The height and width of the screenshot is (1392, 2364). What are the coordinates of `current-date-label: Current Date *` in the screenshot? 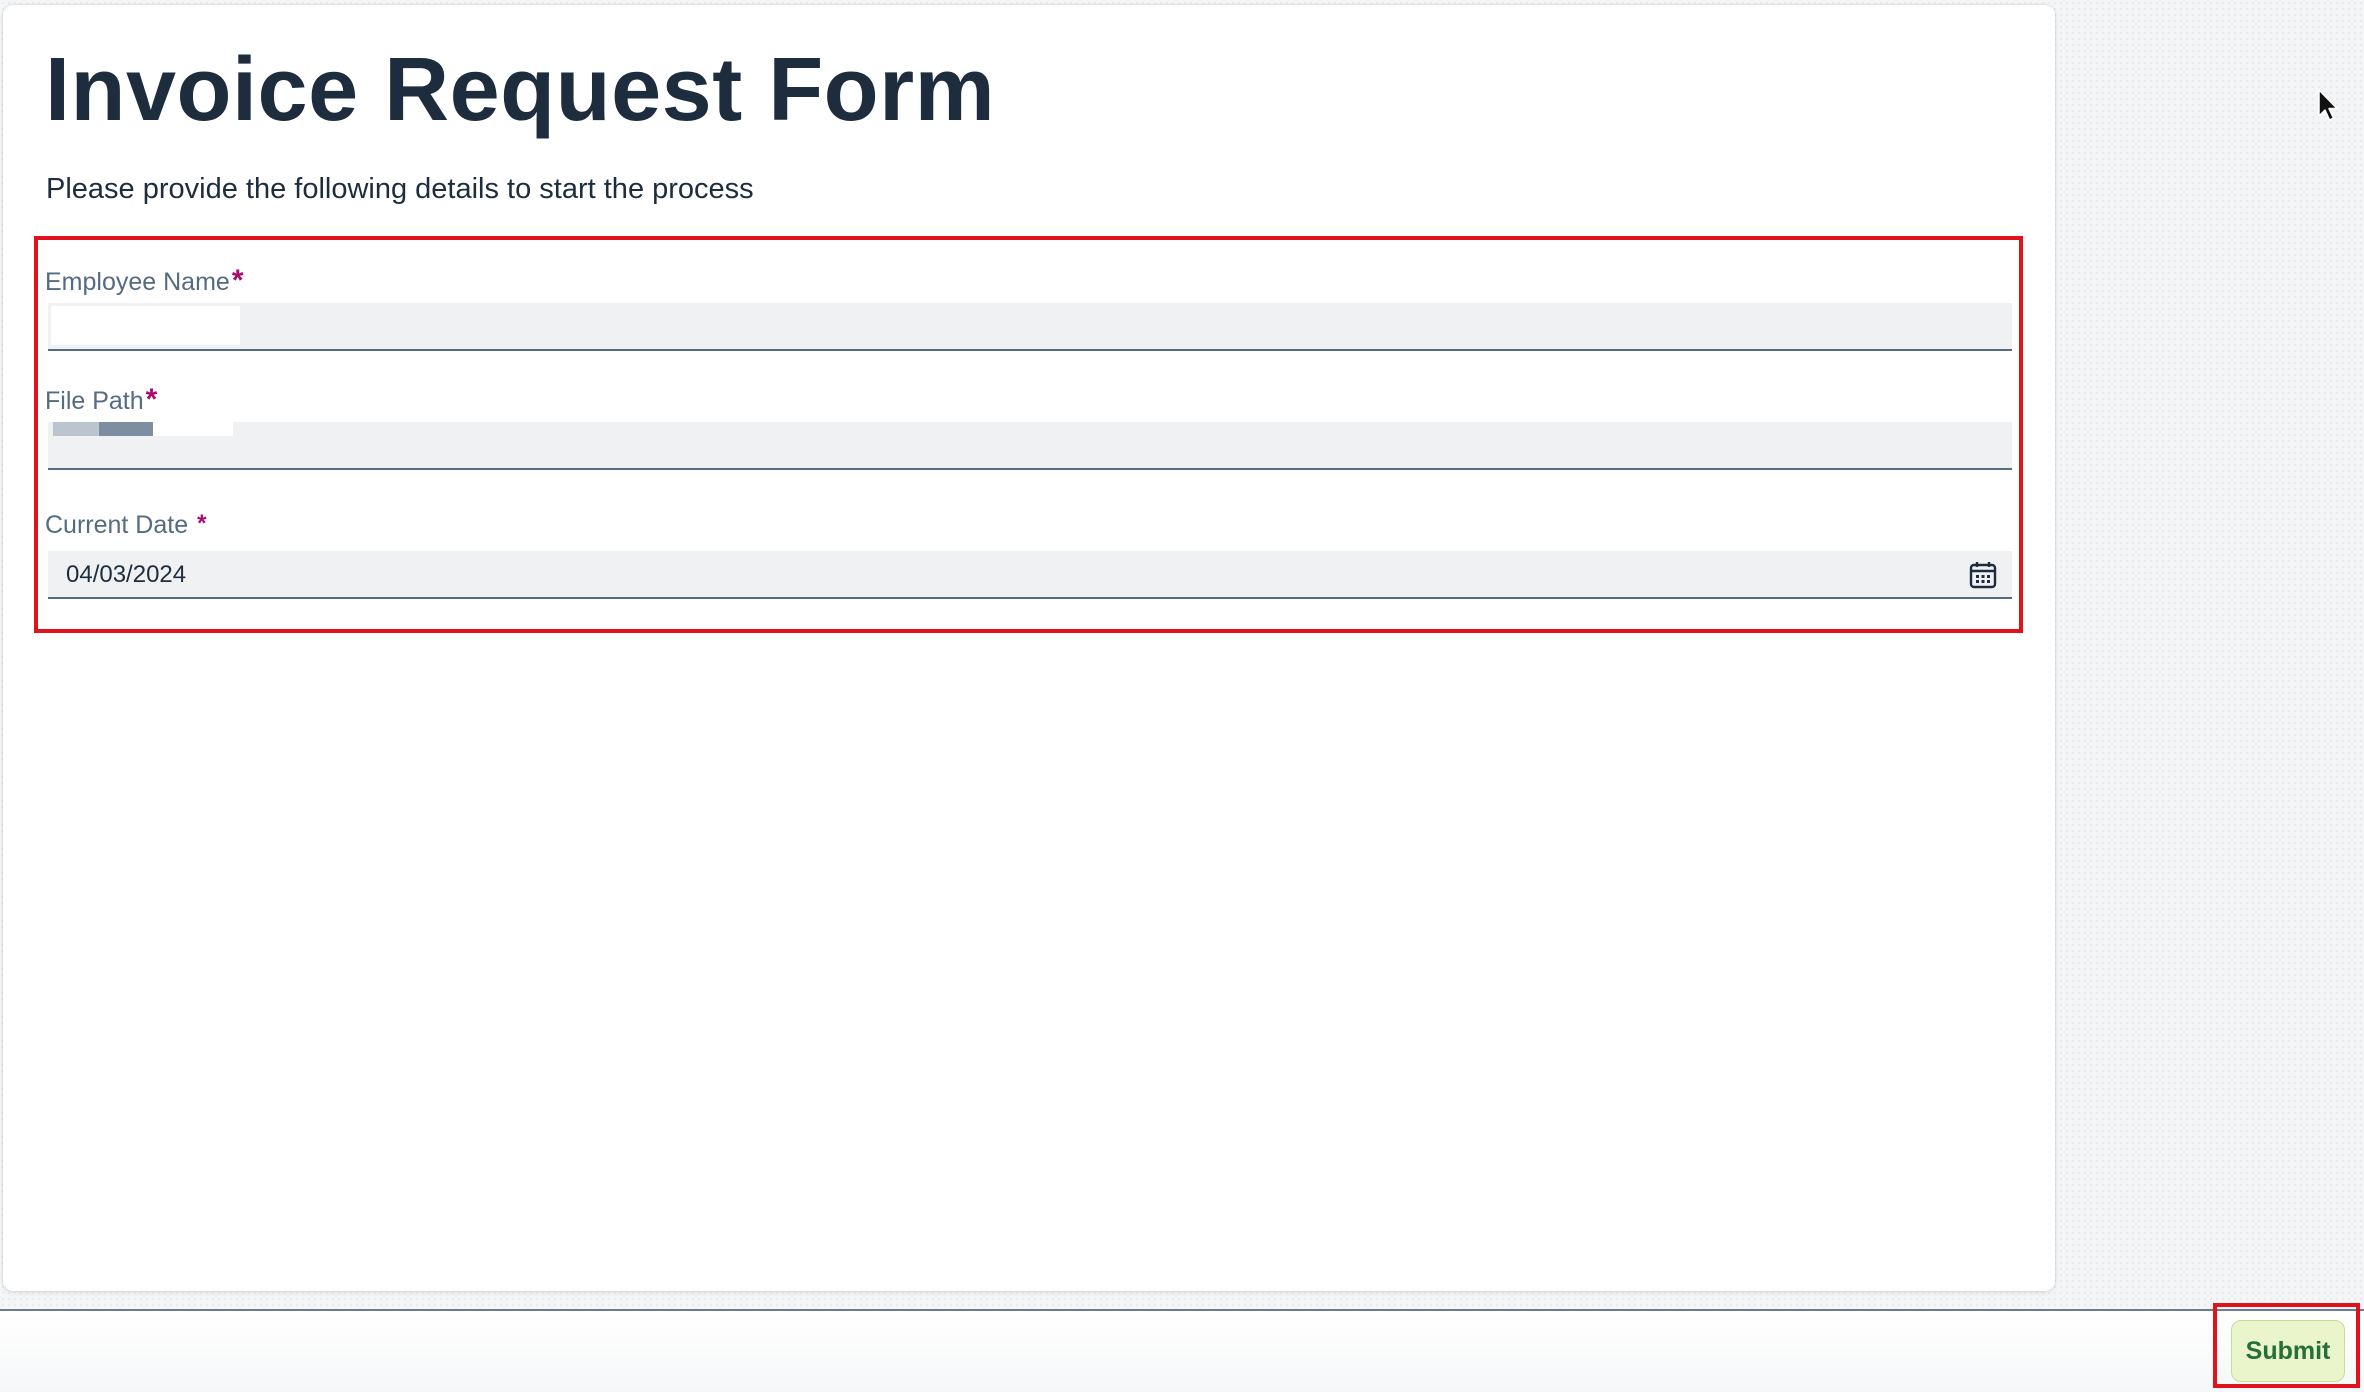 It's located at (126, 525).